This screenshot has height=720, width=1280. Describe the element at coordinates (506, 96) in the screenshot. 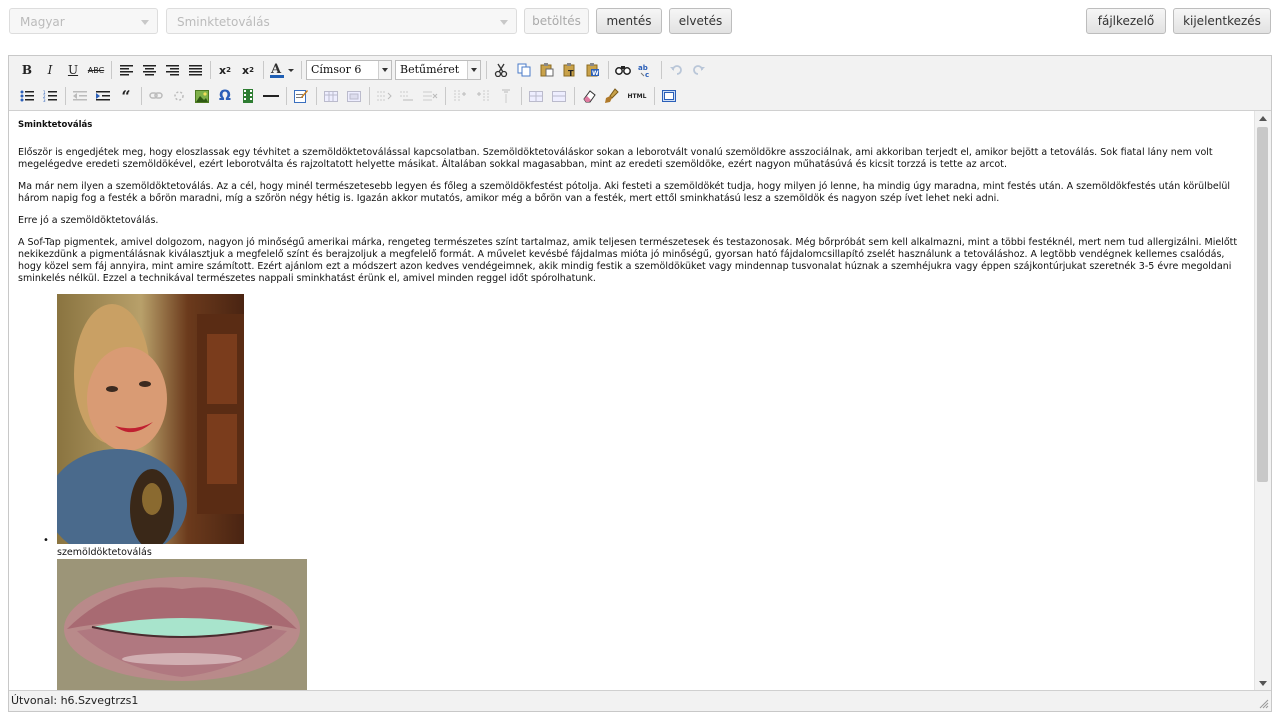

I see `delete-col-icon` at that location.